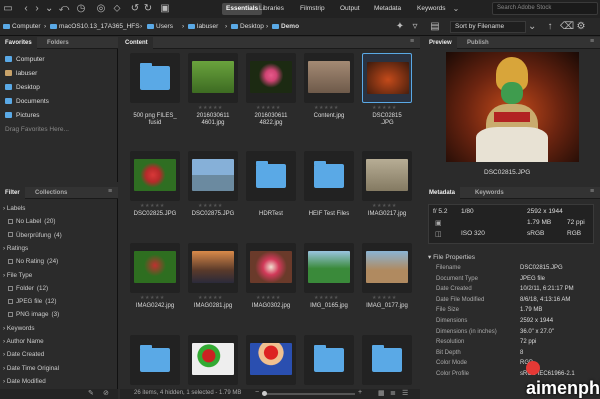 This screenshot has width=600, height=399. What do you see at coordinates (329, 185) in the screenshot?
I see `thumbnail-item: HEIF Test Files` at bounding box center [329, 185].